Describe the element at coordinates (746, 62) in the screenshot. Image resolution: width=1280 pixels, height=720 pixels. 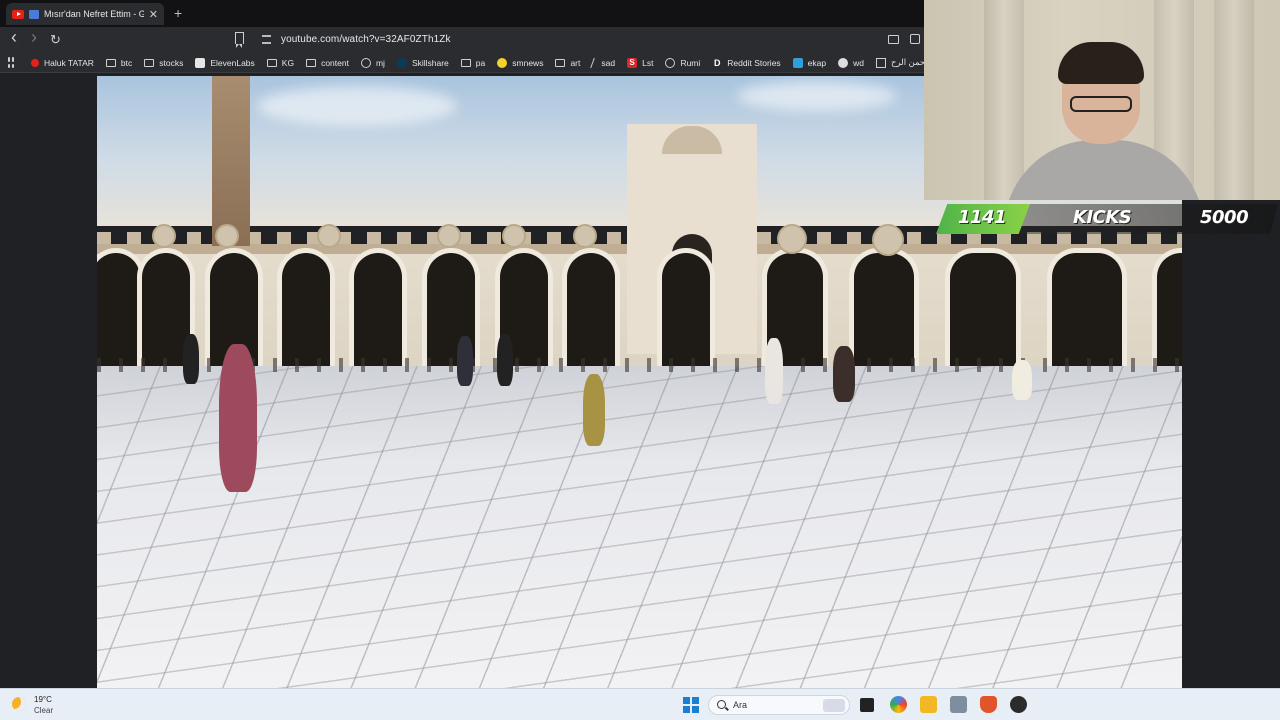
I see `bookmark-reddit-stories: D Reddit Stories` at that location.